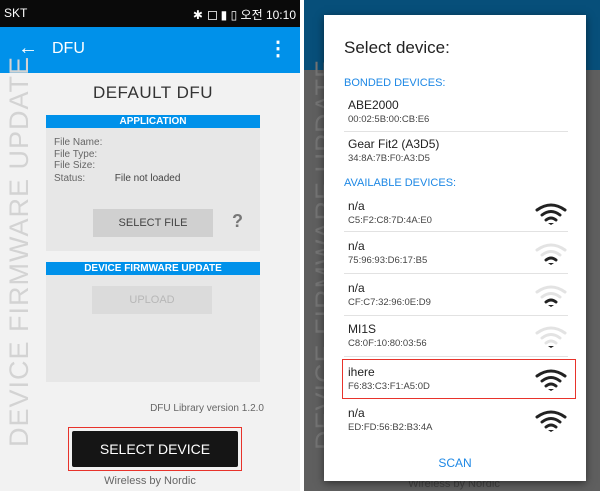 The height and width of the screenshot is (491, 600). What do you see at coordinates (147, 178) in the screenshot?
I see `status-value: File not loaded` at bounding box center [147, 178].